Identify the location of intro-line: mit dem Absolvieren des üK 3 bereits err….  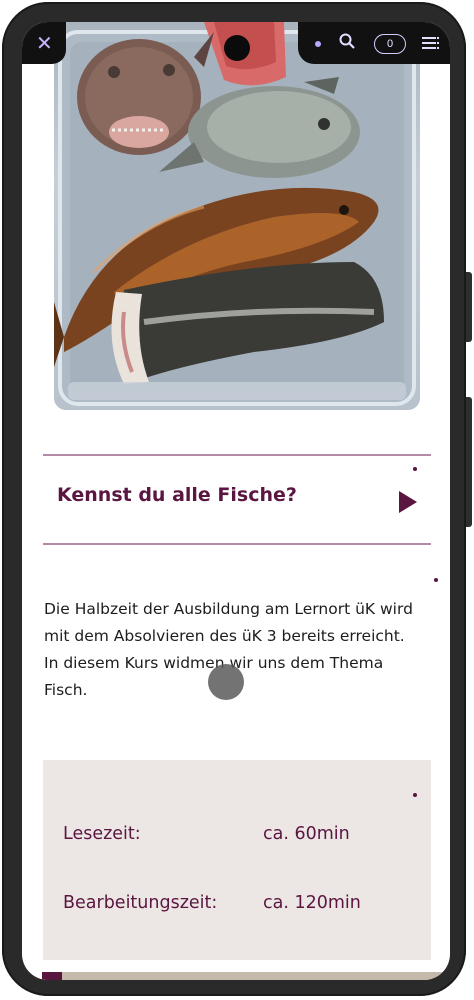
(224, 636).